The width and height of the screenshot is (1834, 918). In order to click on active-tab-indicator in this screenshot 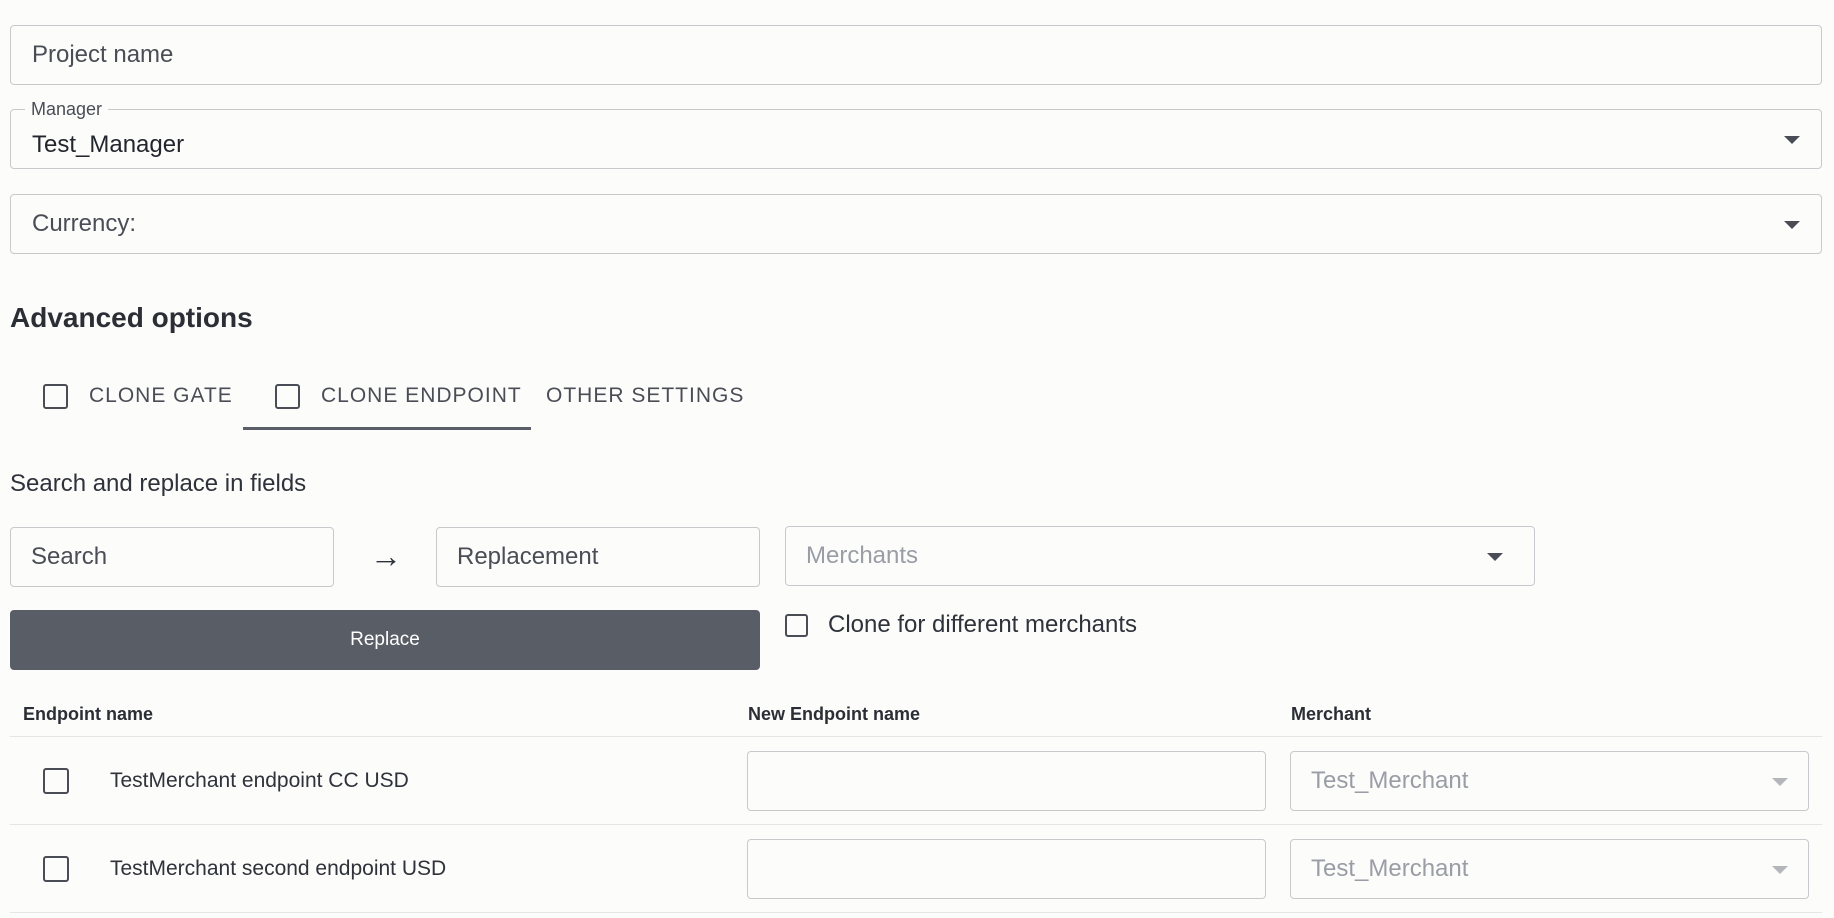, I will do `click(387, 428)`.